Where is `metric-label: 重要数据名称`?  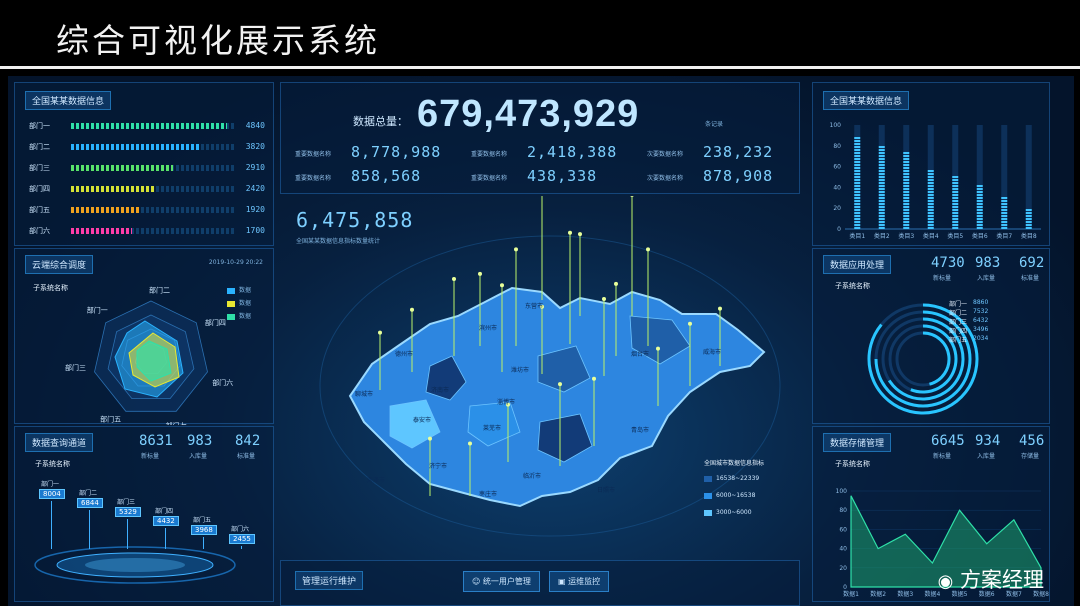 metric-label: 重要数据名称 is located at coordinates (489, 154).